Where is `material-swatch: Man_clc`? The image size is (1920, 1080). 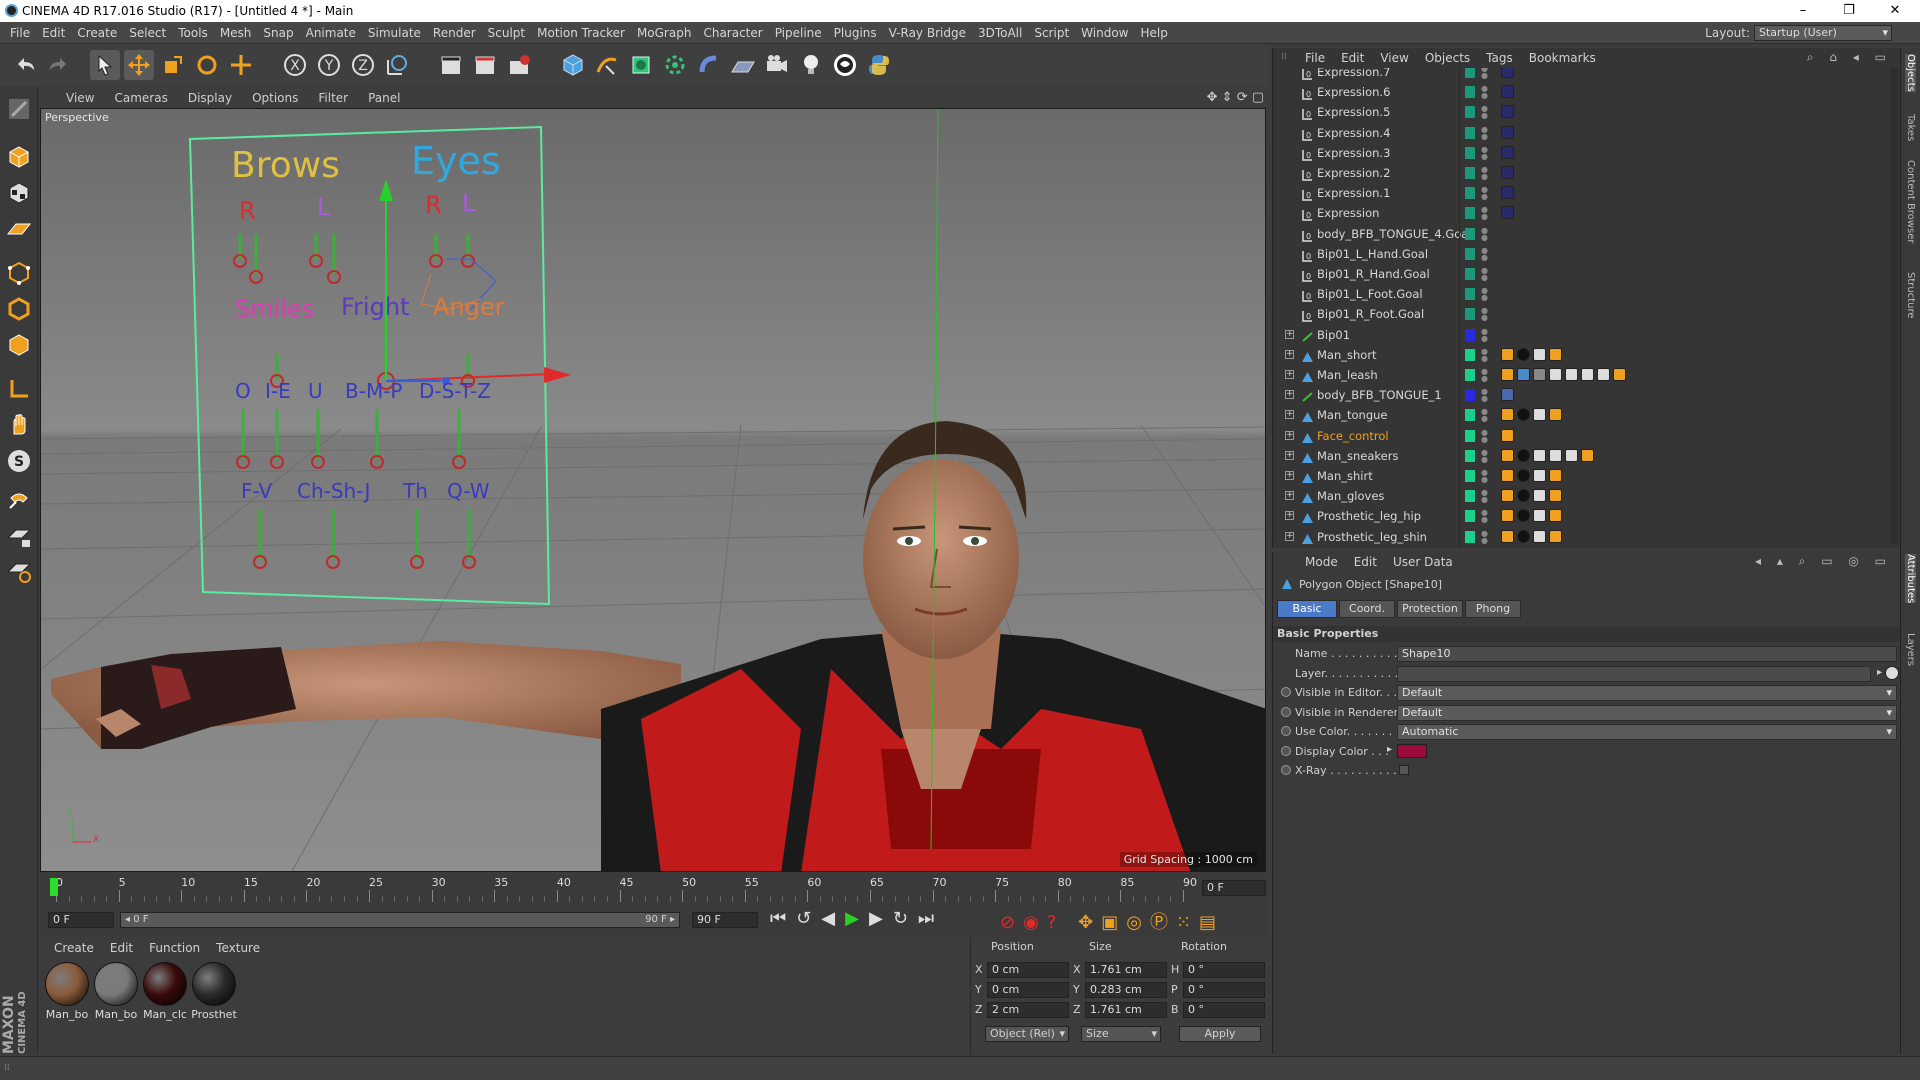
material-swatch: Man_clc is located at coordinates (165, 991).